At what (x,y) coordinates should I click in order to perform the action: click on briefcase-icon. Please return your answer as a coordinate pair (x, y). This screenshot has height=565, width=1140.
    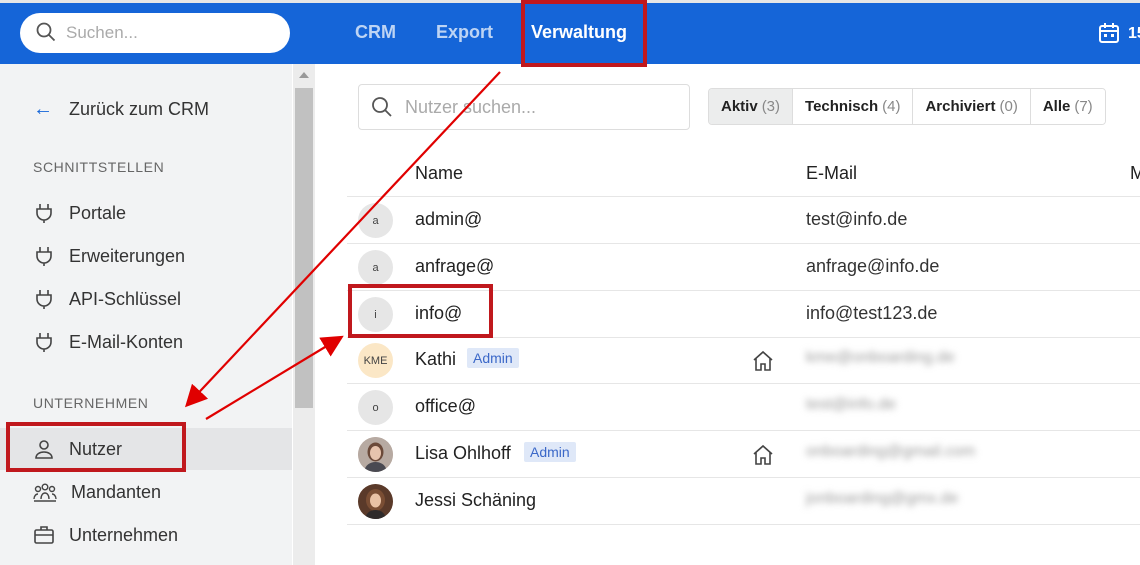
    Looking at the image, I should click on (44, 535).